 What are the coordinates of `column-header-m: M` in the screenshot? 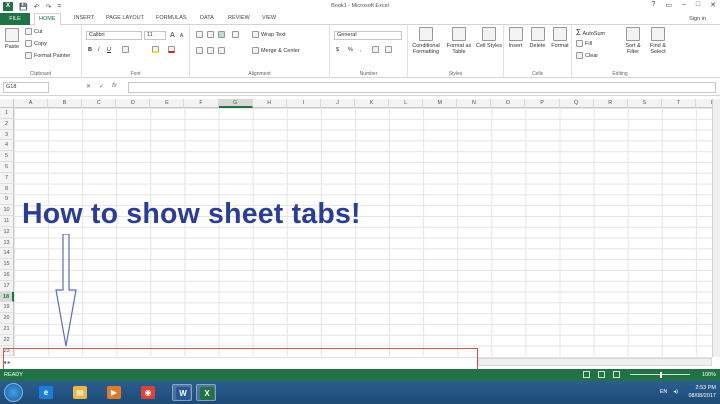 It's located at (440, 103).